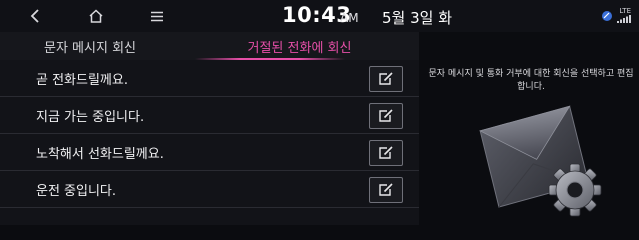 The height and width of the screenshot is (240, 639). I want to click on message-text: 운전 중입니다., so click(76, 191).